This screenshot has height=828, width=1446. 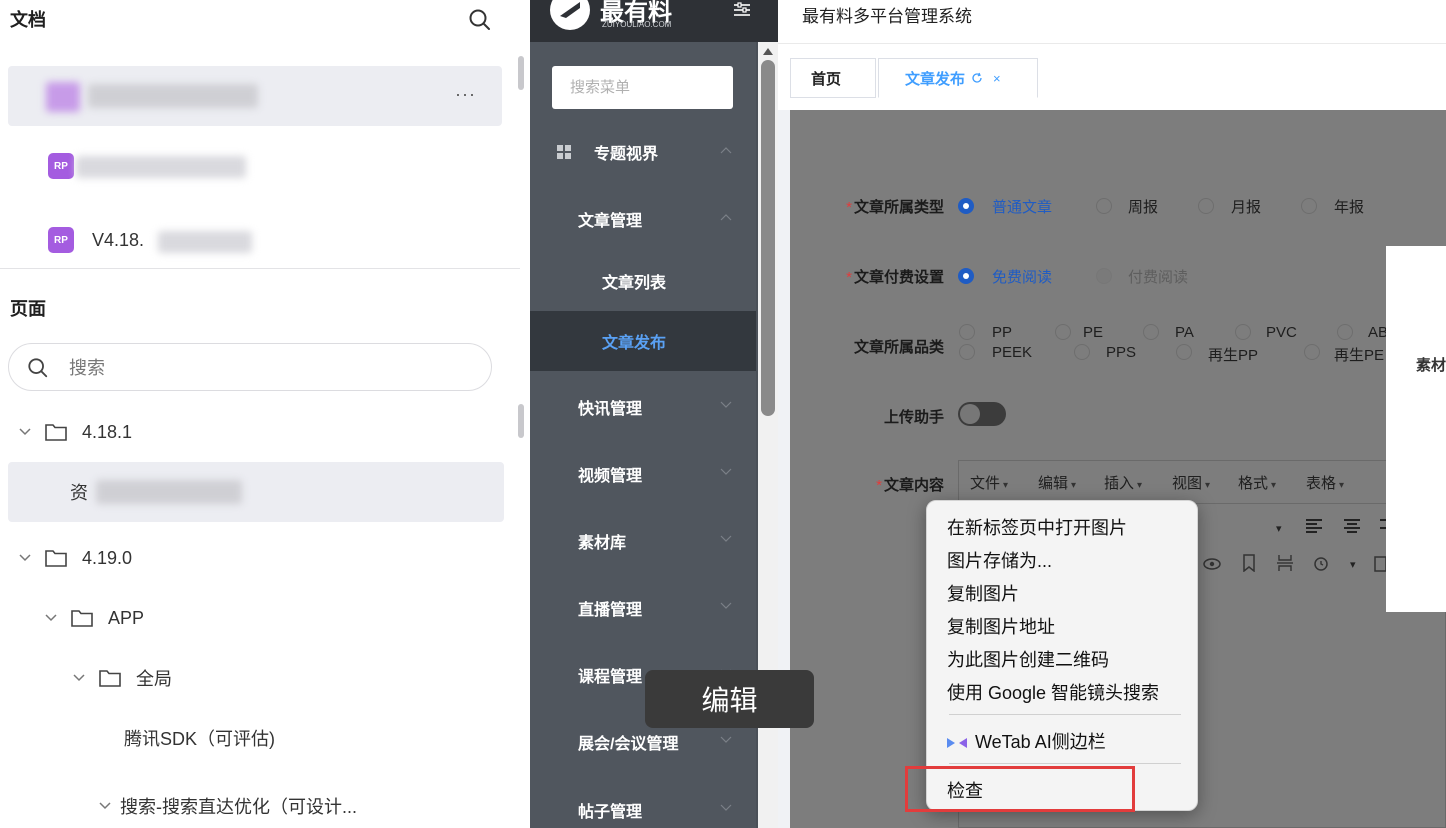 I want to click on pages-search-input, so click(x=259, y=368).